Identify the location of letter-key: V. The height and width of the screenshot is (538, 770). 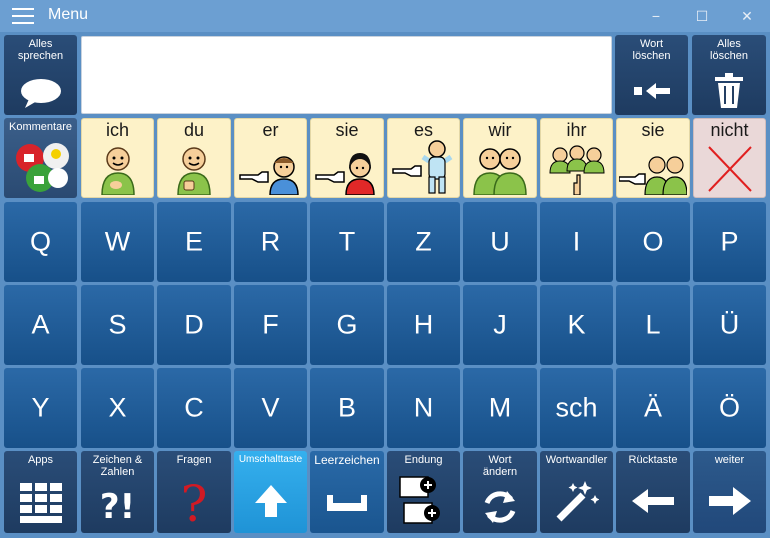
(270, 408).